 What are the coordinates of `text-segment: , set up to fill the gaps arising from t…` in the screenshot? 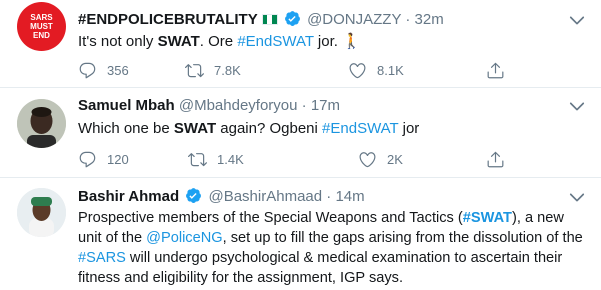 It's located at (402, 238).